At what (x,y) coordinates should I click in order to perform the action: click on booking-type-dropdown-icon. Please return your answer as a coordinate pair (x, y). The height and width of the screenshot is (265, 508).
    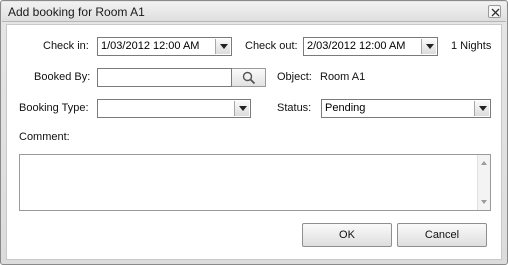
    Looking at the image, I should click on (241, 108).